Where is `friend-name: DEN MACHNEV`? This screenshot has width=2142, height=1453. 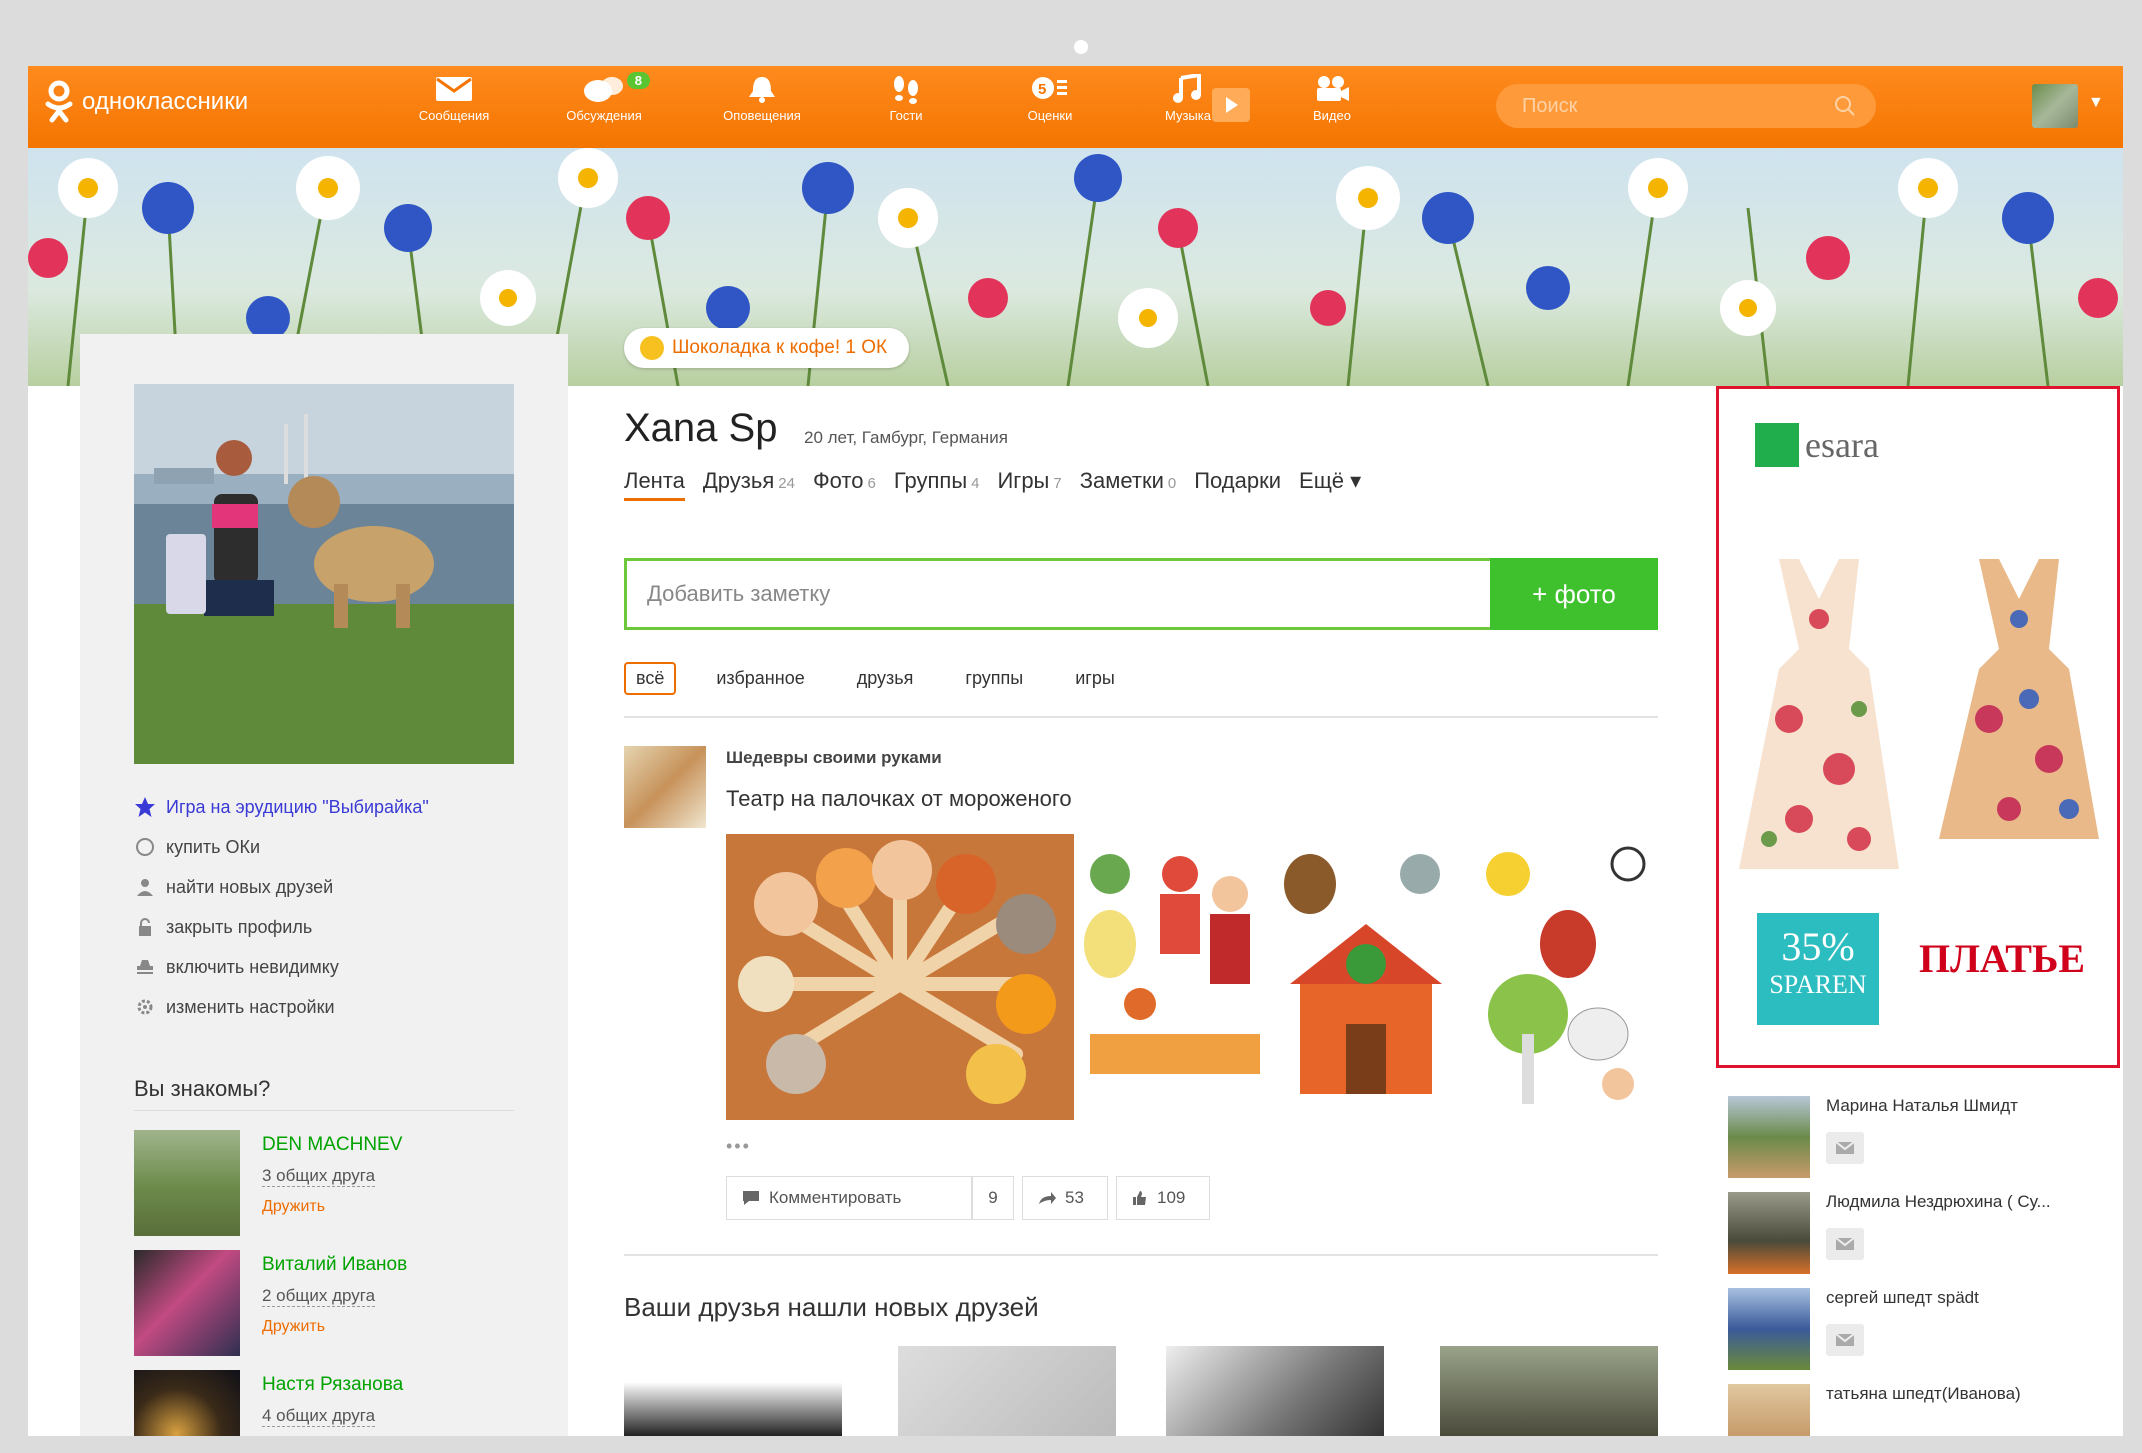 friend-name: DEN MACHNEV is located at coordinates (332, 1145).